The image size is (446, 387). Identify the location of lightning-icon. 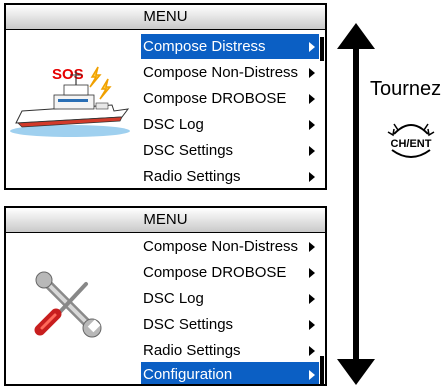
(100, 83).